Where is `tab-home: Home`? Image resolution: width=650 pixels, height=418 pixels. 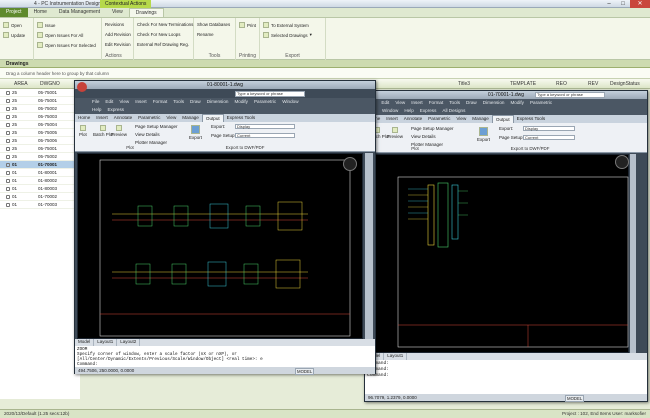 tab-home: Home is located at coordinates (40, 12).